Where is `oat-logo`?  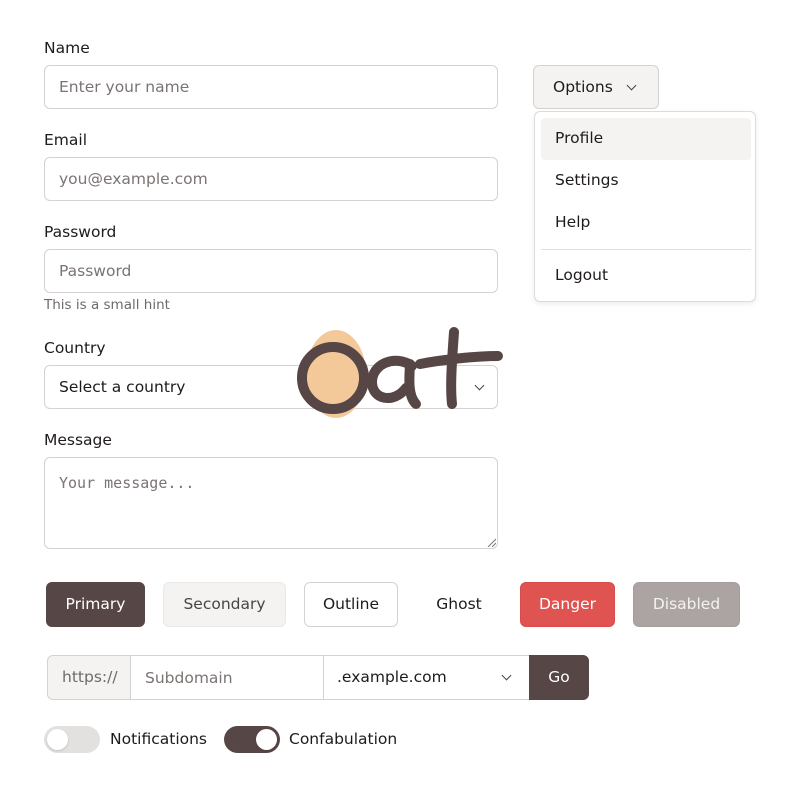
oat-logo is located at coordinates (400, 372).